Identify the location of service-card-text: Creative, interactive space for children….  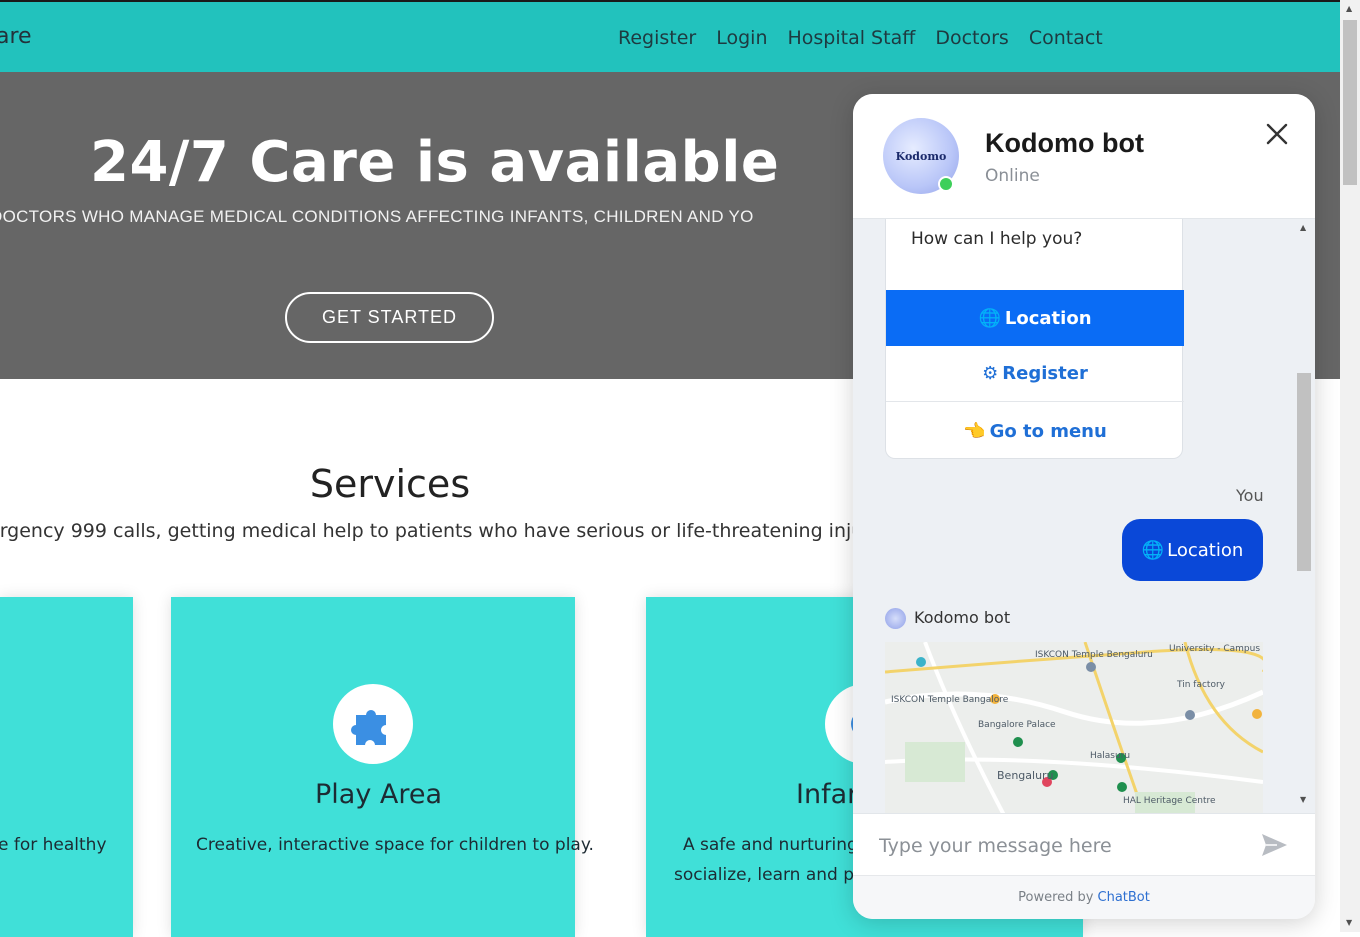
(395, 845).